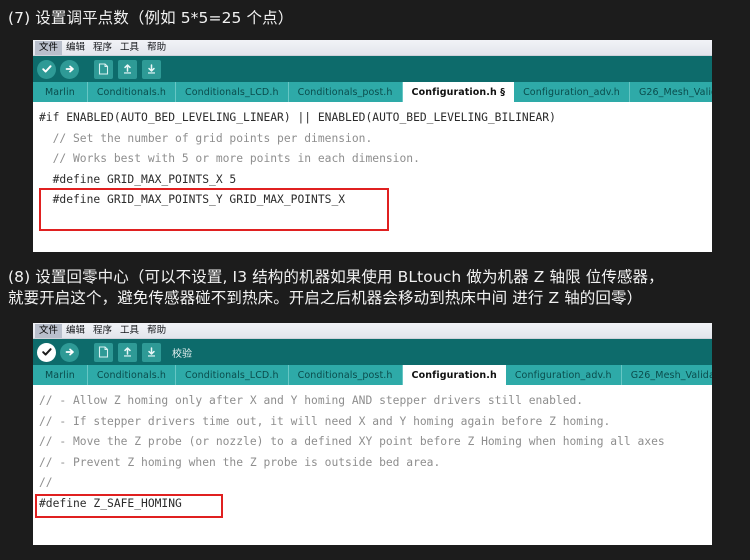 This screenshot has height=560, width=750. I want to click on tab-configuration-h: Configuration.h, so click(454, 375).